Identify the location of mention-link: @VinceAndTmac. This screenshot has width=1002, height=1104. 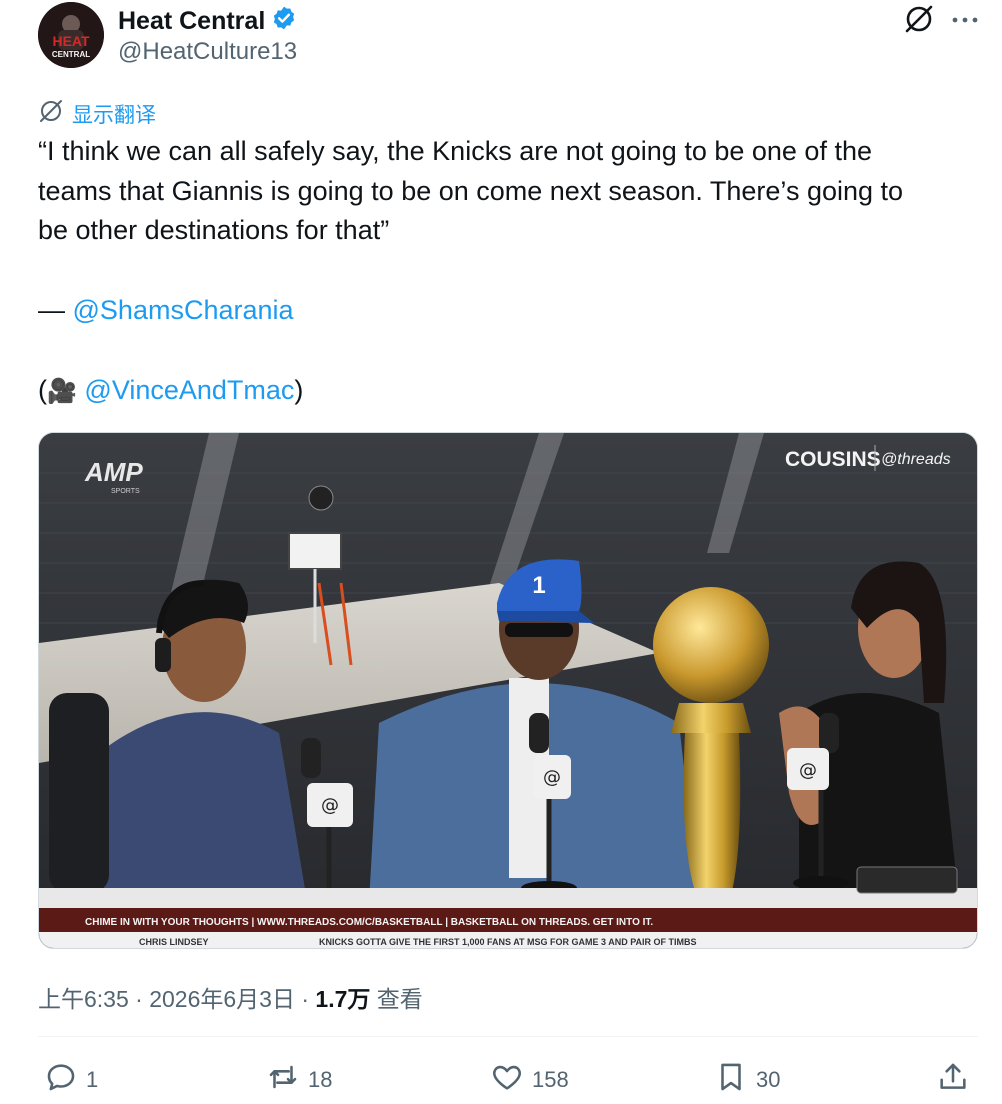
(189, 390).